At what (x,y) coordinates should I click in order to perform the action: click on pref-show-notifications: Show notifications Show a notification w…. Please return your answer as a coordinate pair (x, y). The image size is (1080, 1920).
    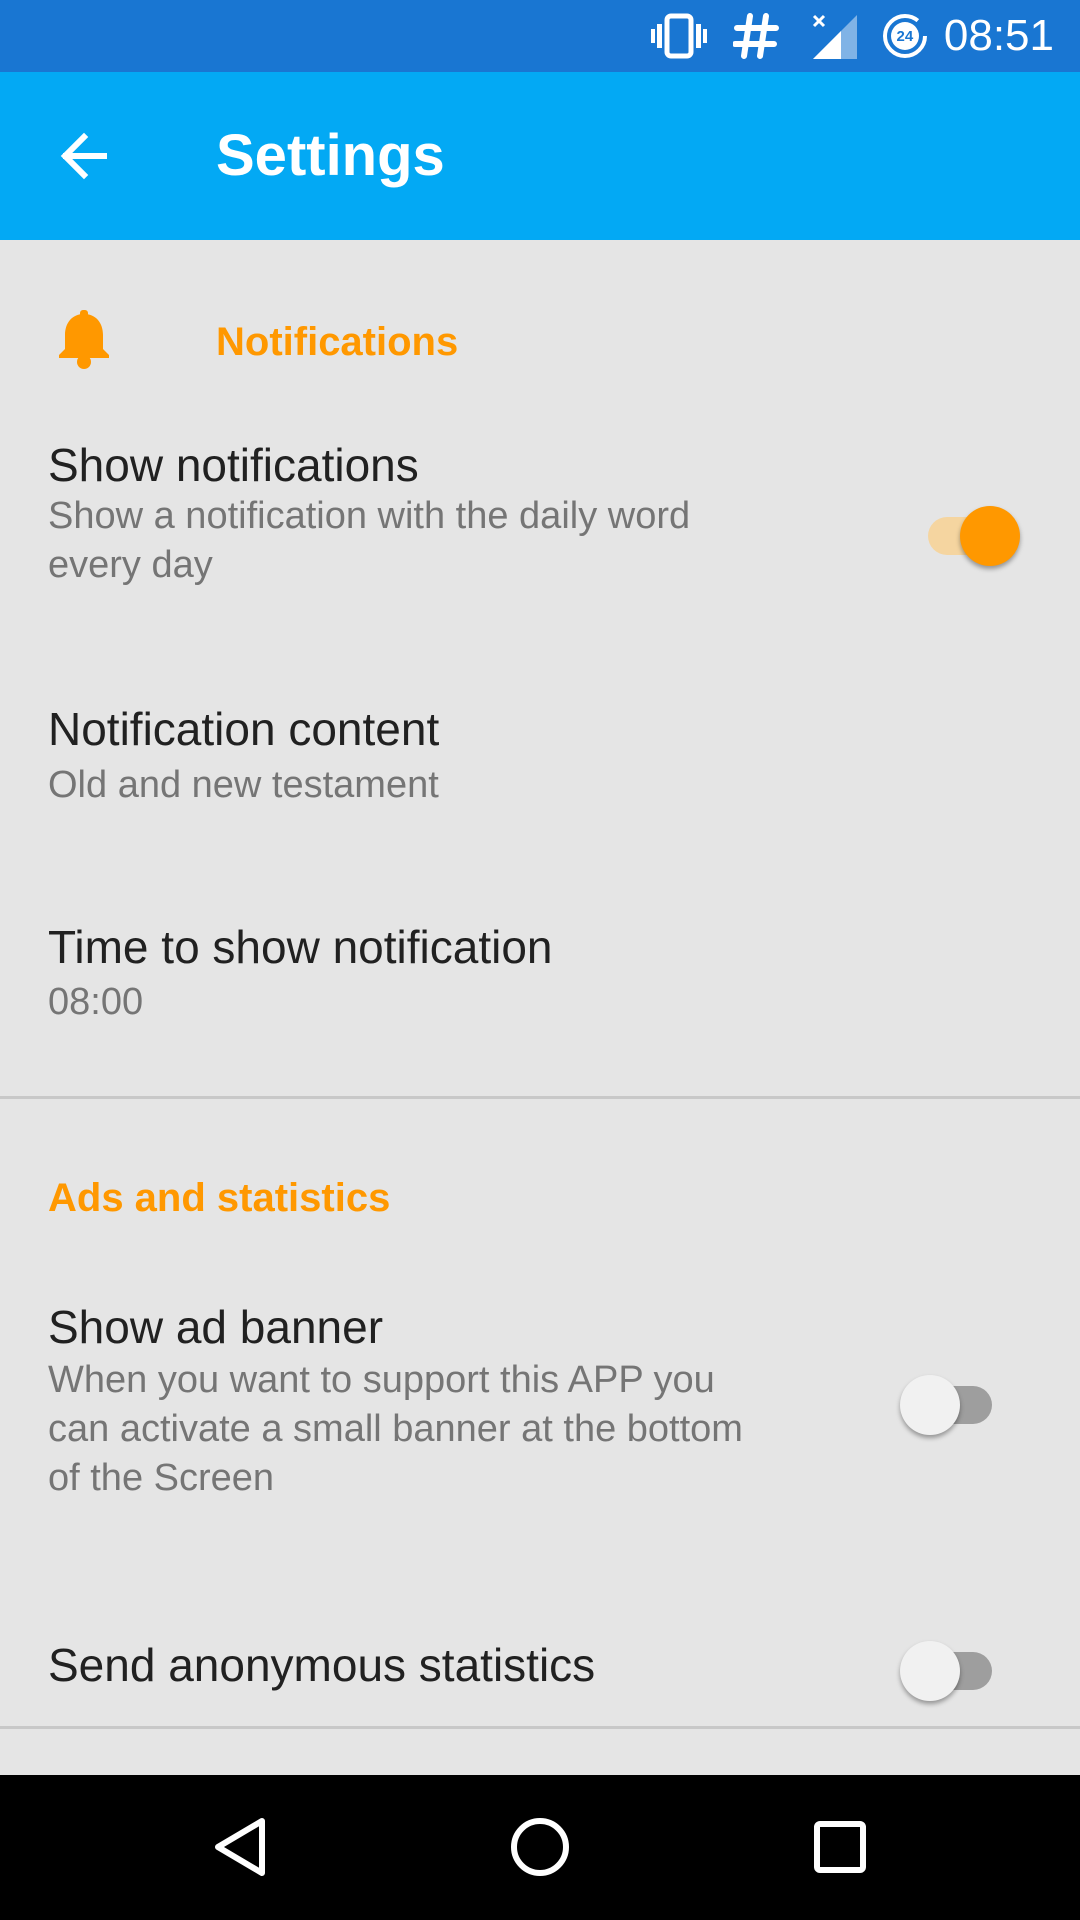
    Looking at the image, I should click on (540, 525).